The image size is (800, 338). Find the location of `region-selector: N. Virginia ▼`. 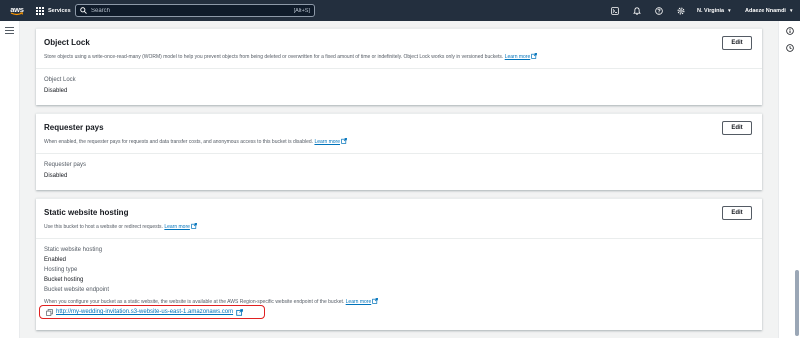

region-selector: N. Virginia ▼ is located at coordinates (714, 10).